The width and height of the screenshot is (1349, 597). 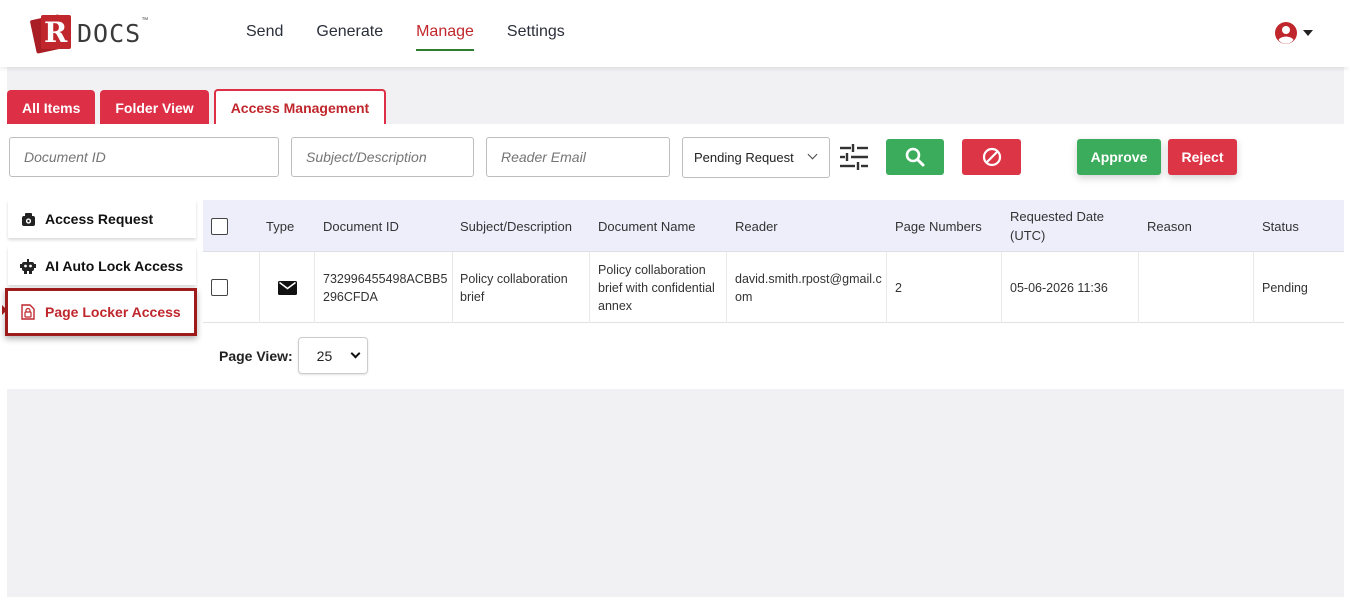 I want to click on search-button, so click(x=915, y=157).